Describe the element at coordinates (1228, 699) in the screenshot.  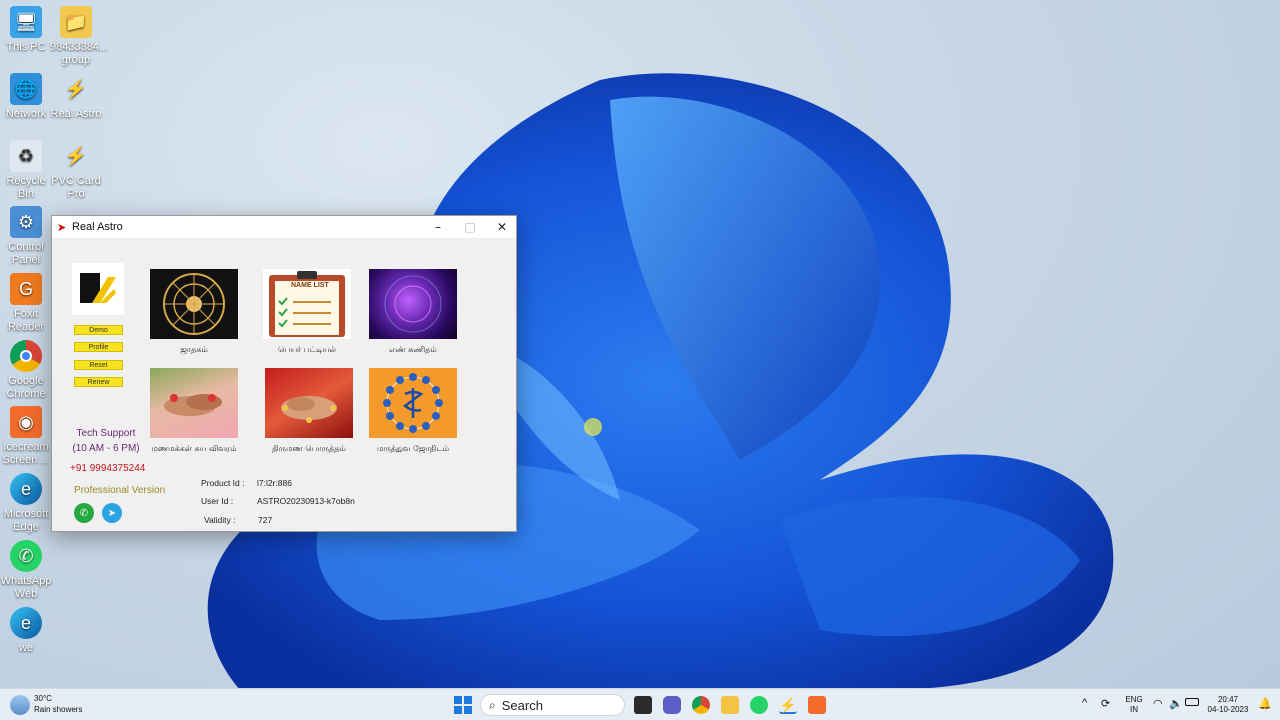
I see `clock-time: 20:47` at that location.